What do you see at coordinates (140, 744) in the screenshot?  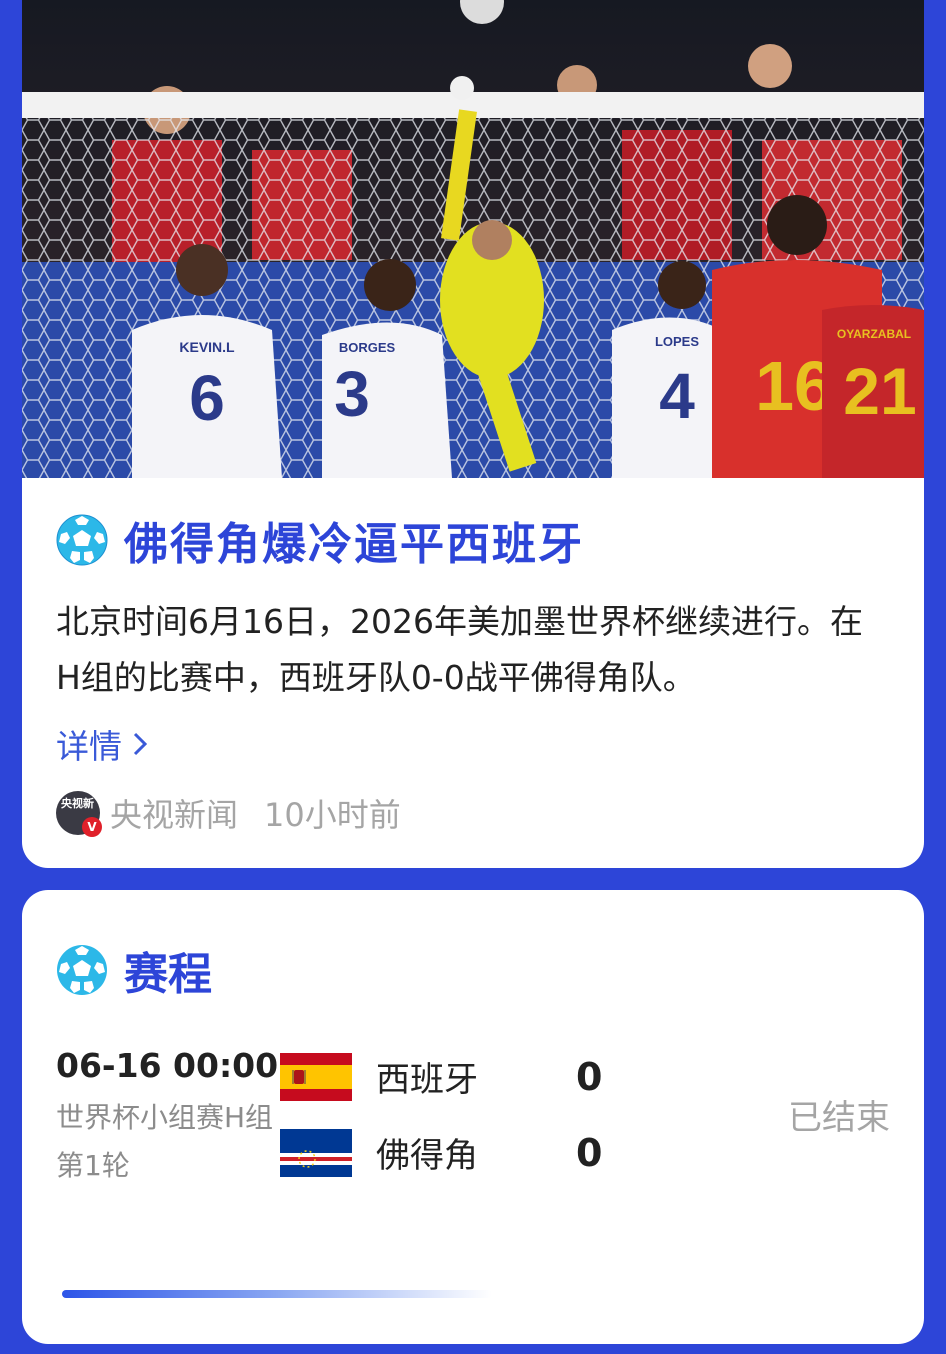 I see `chevron-right-icon` at bounding box center [140, 744].